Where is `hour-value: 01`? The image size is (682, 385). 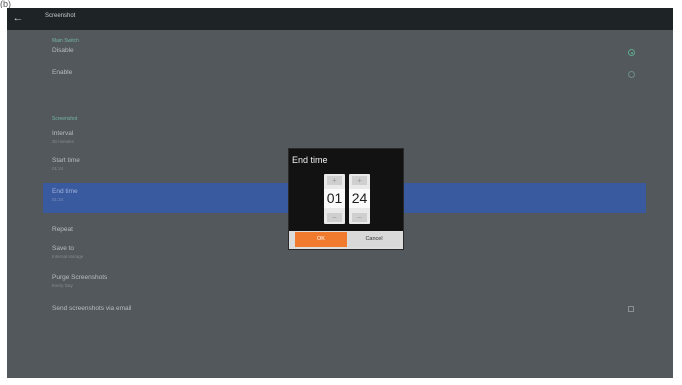
hour-value: 01 is located at coordinates (334, 198).